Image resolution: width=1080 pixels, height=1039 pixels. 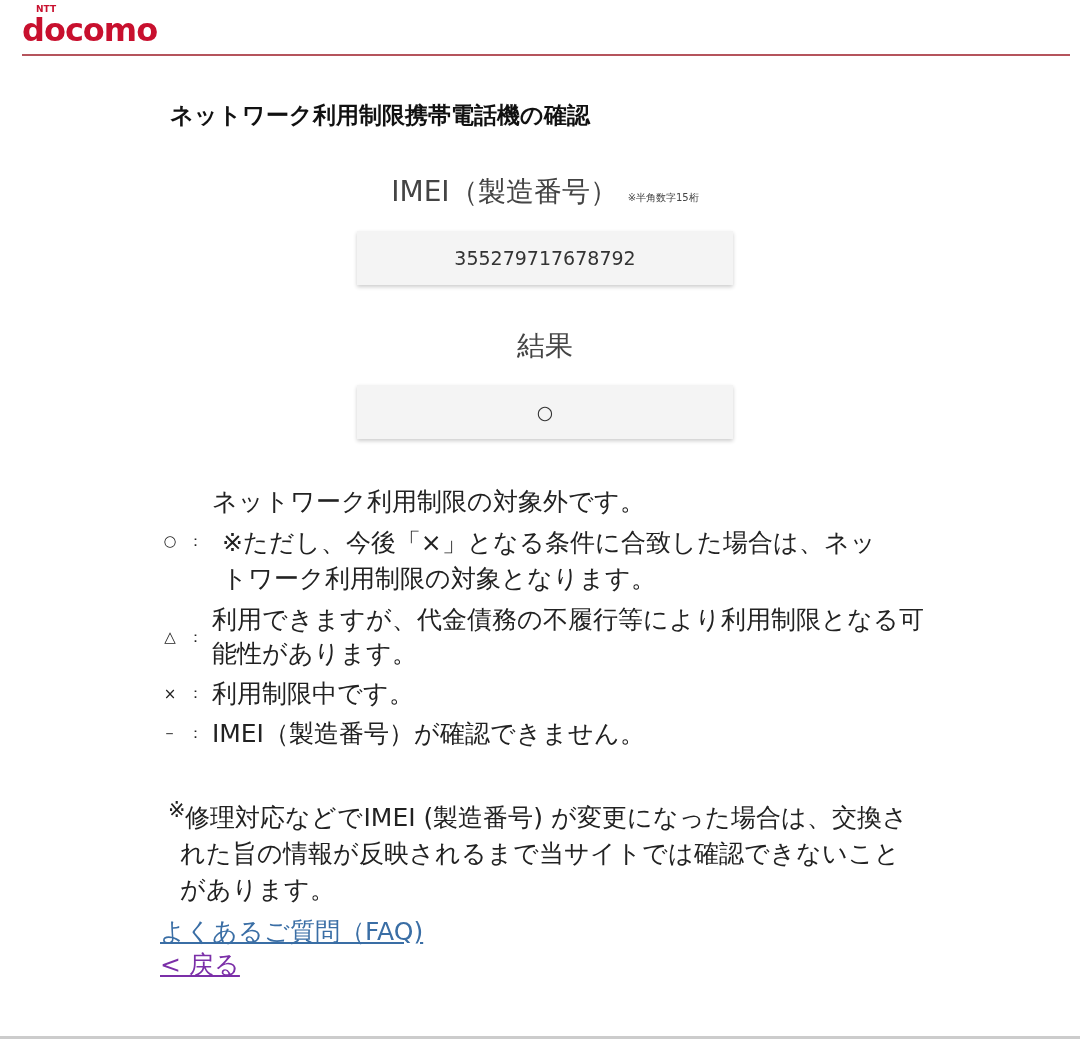 What do you see at coordinates (545, 258) in the screenshot?
I see `imei-field: 355279717678792` at bounding box center [545, 258].